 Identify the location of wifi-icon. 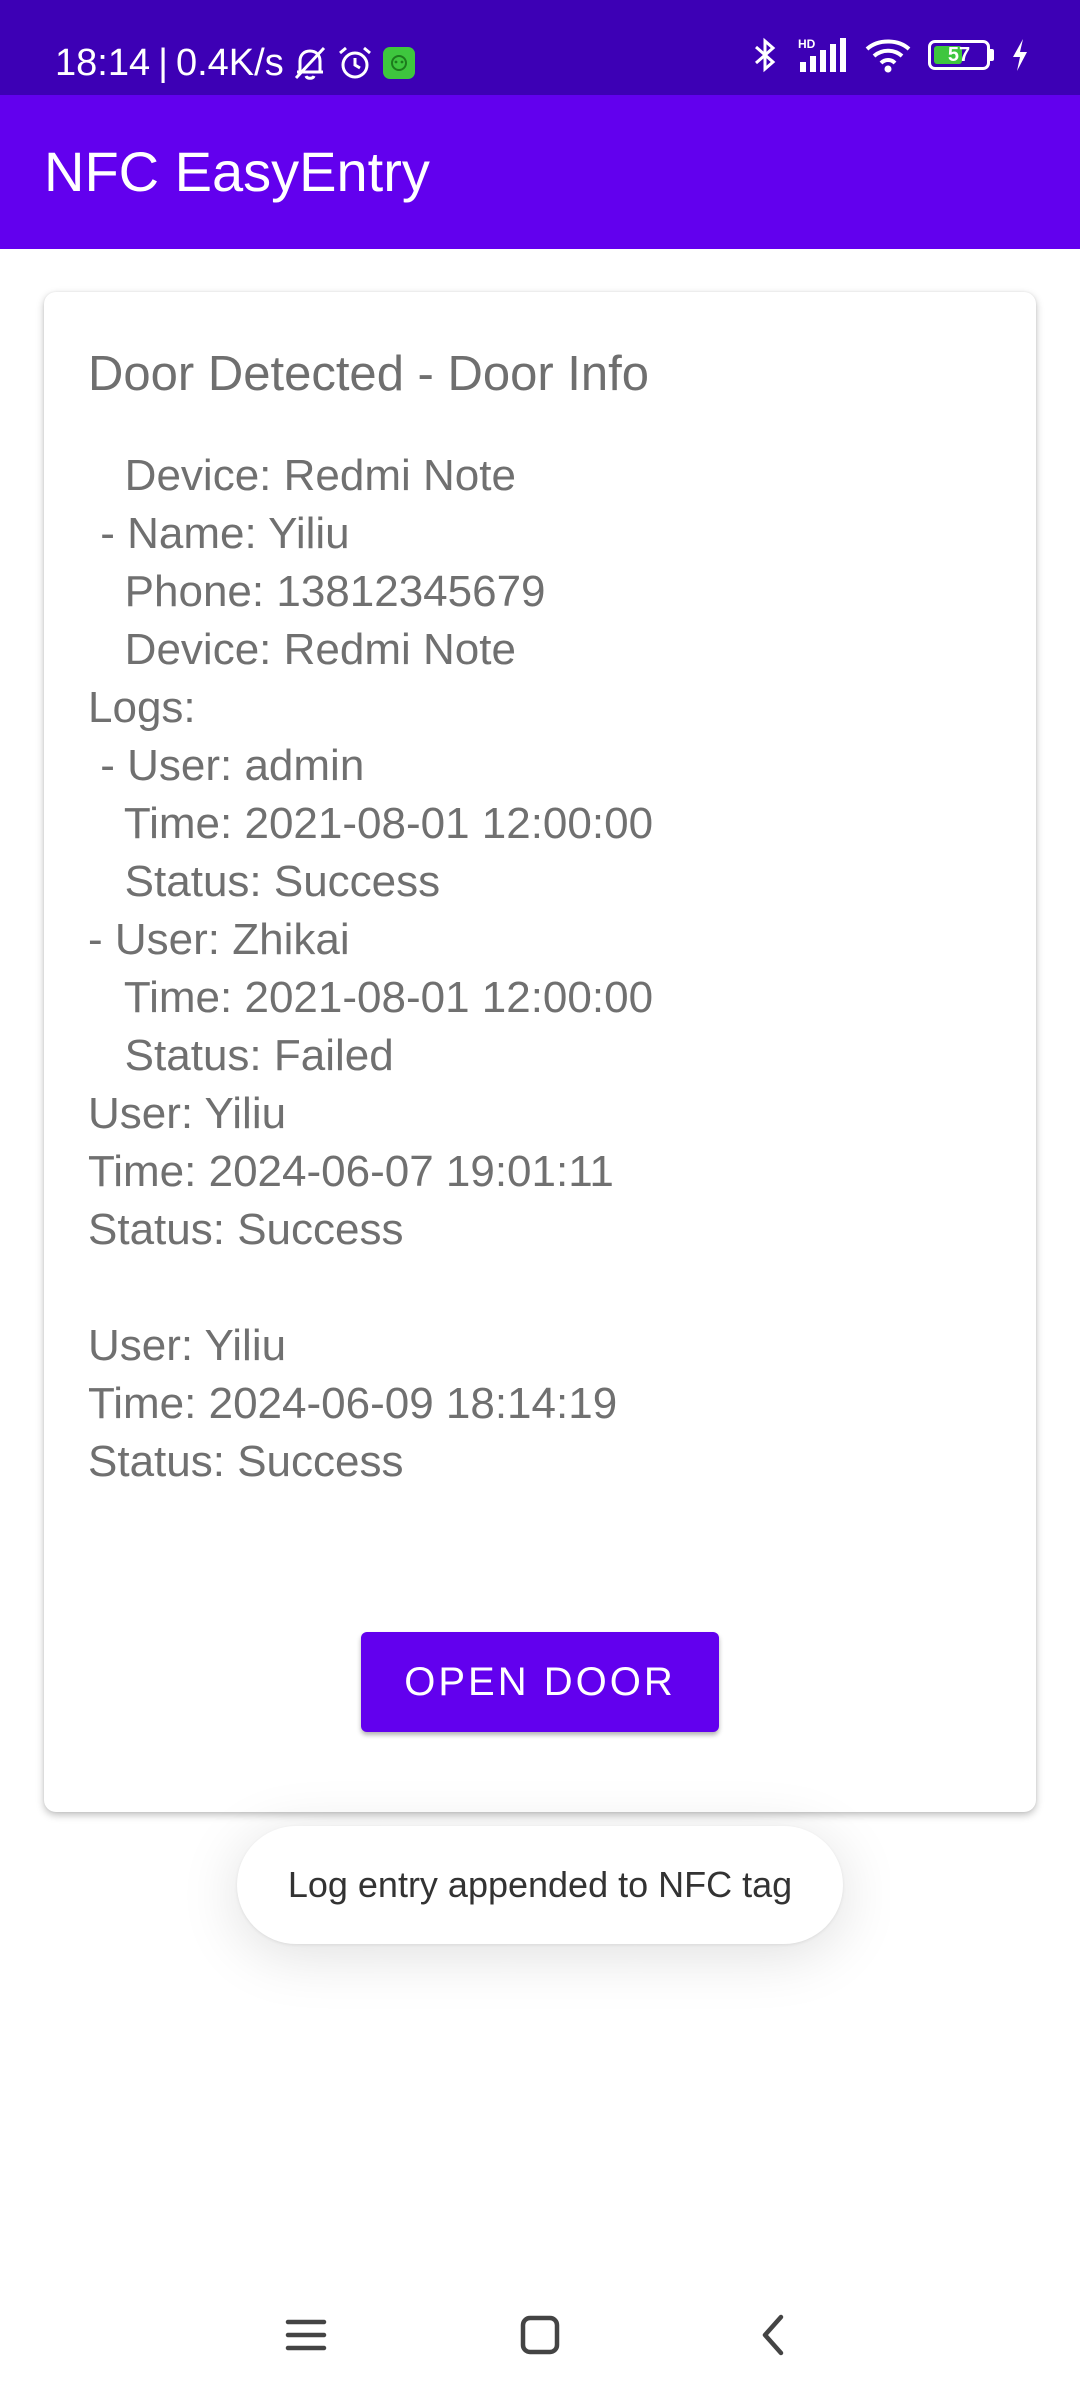
(888, 55).